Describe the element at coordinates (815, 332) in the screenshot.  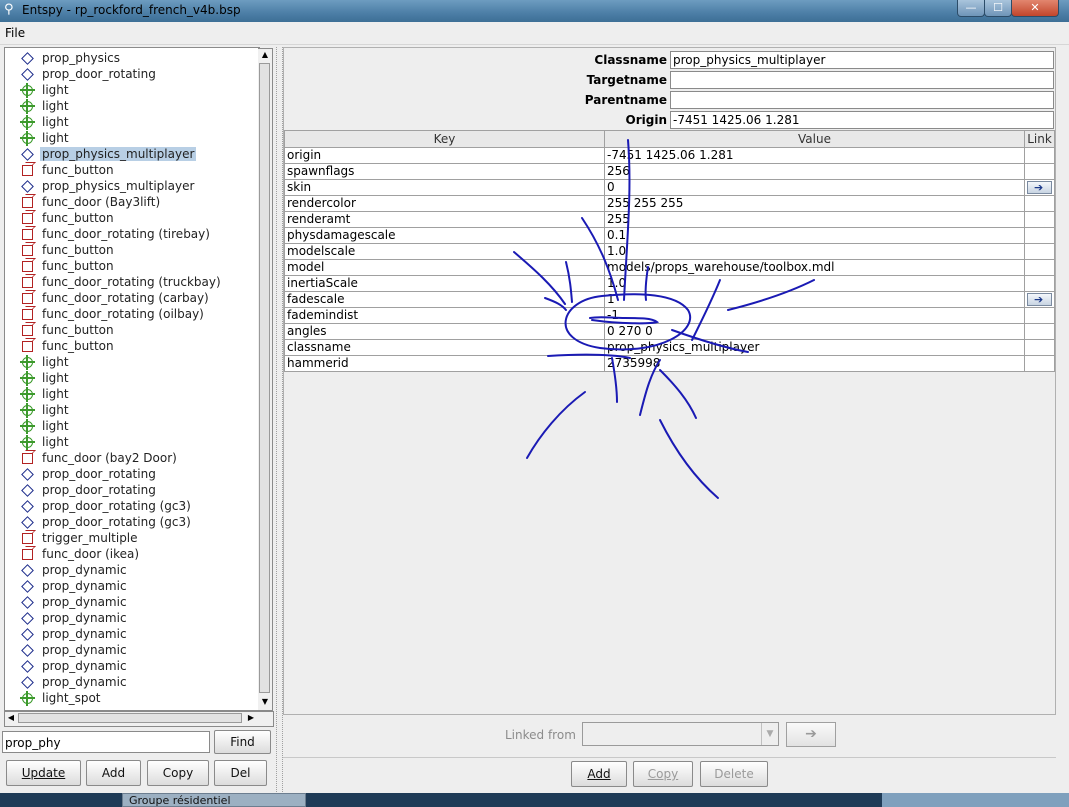
I see `value-cell: 0 270 0` at that location.